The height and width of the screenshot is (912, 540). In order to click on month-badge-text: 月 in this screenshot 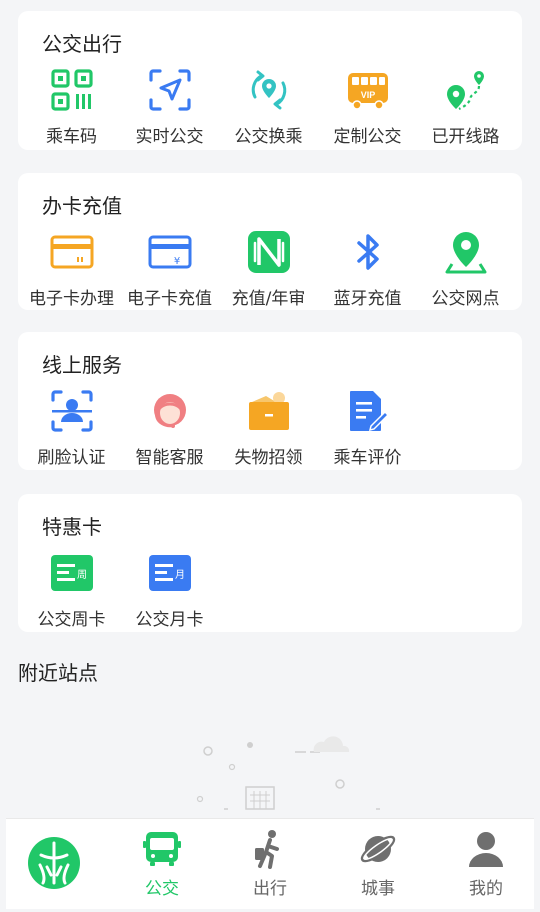, I will do `click(180, 575)`.